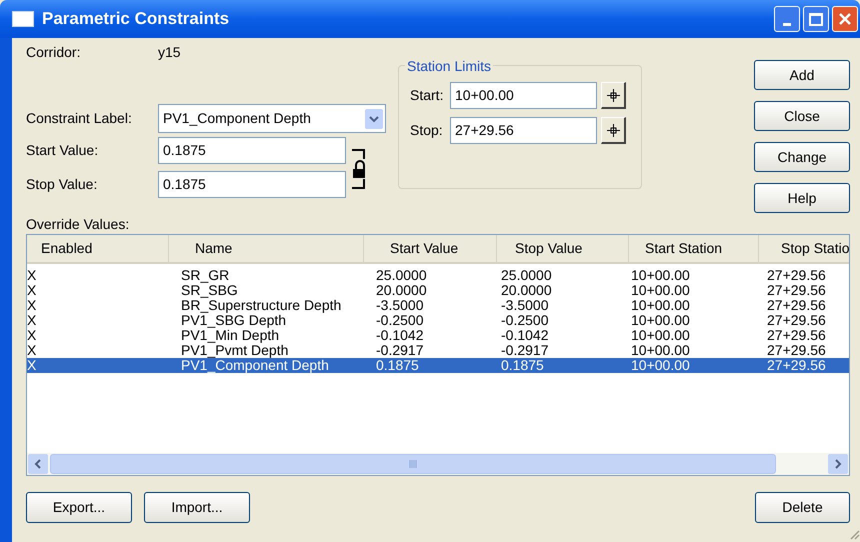 This screenshot has width=860, height=542. Describe the element at coordinates (427, 130) in the screenshot. I see `field-label: Stop:` at that location.